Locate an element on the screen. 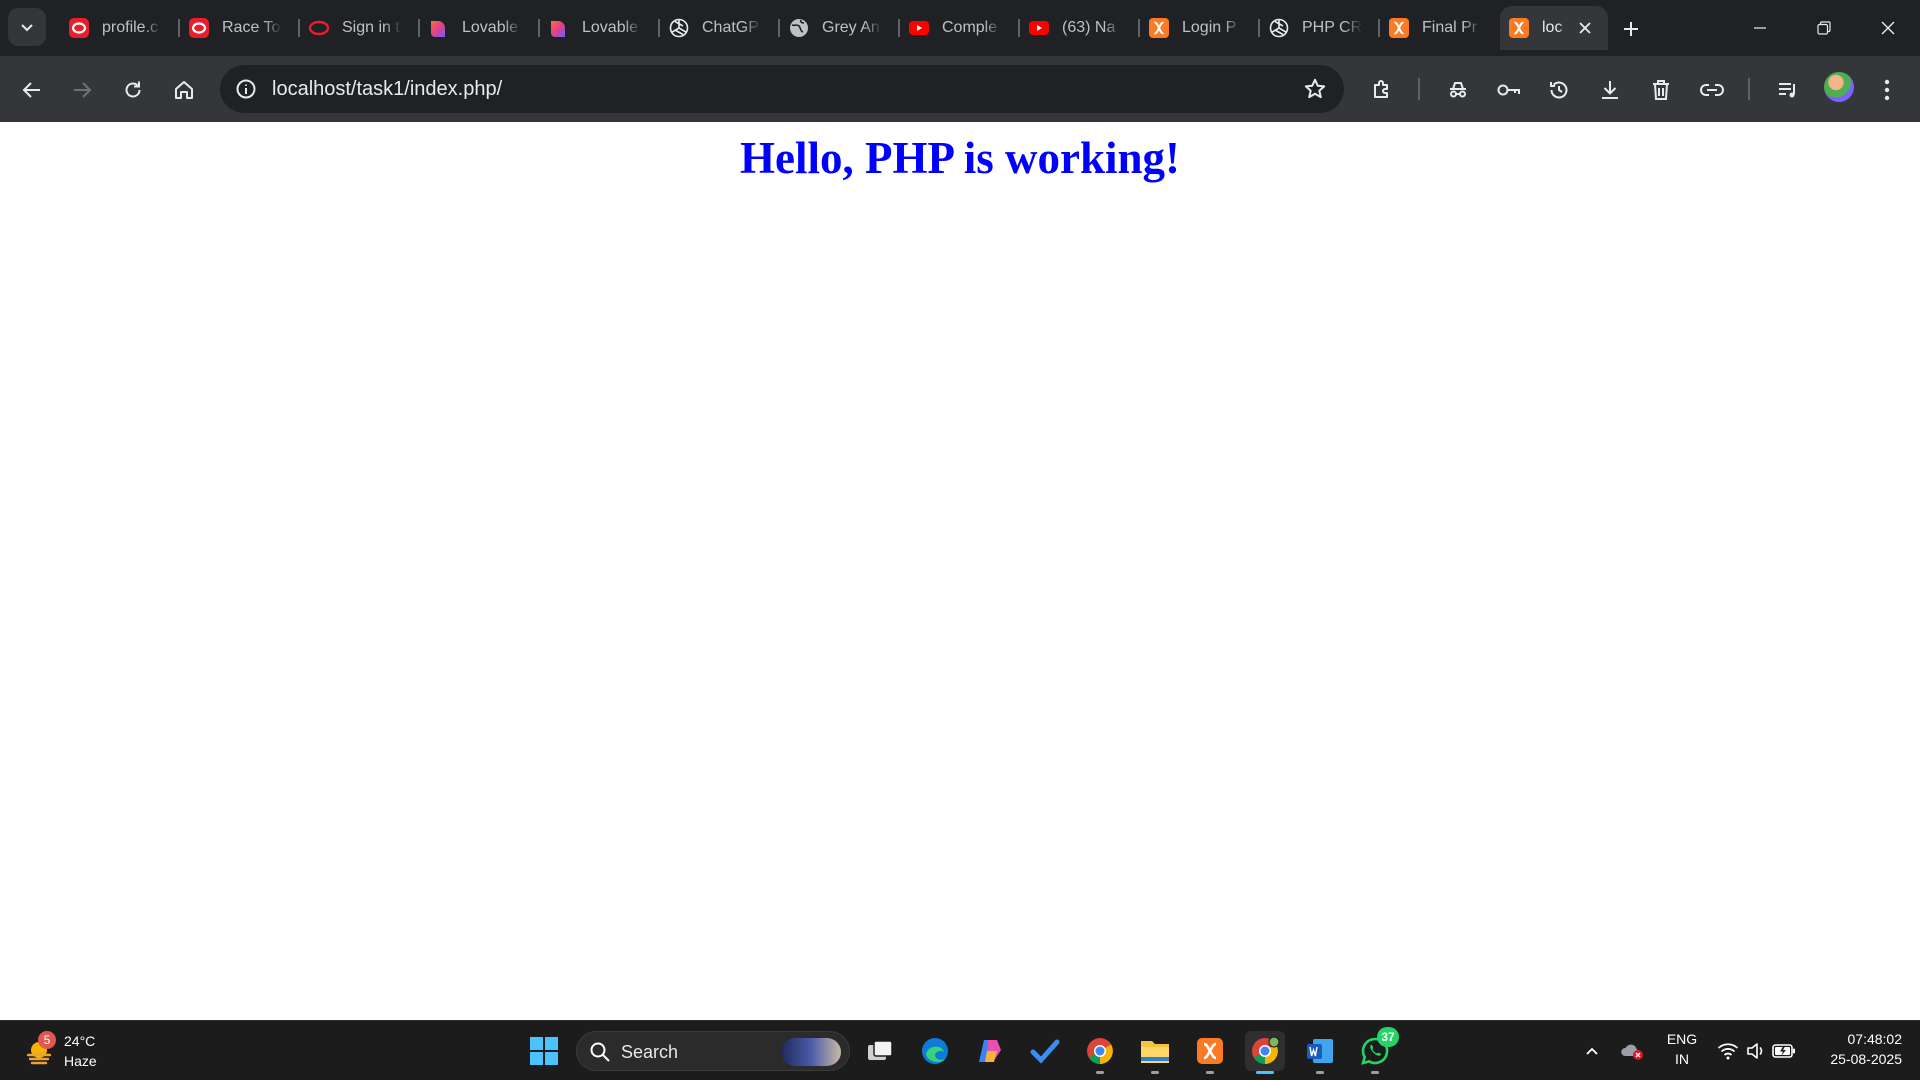 The width and height of the screenshot is (1920, 1080). downloads-button is located at coordinates (1610, 90).